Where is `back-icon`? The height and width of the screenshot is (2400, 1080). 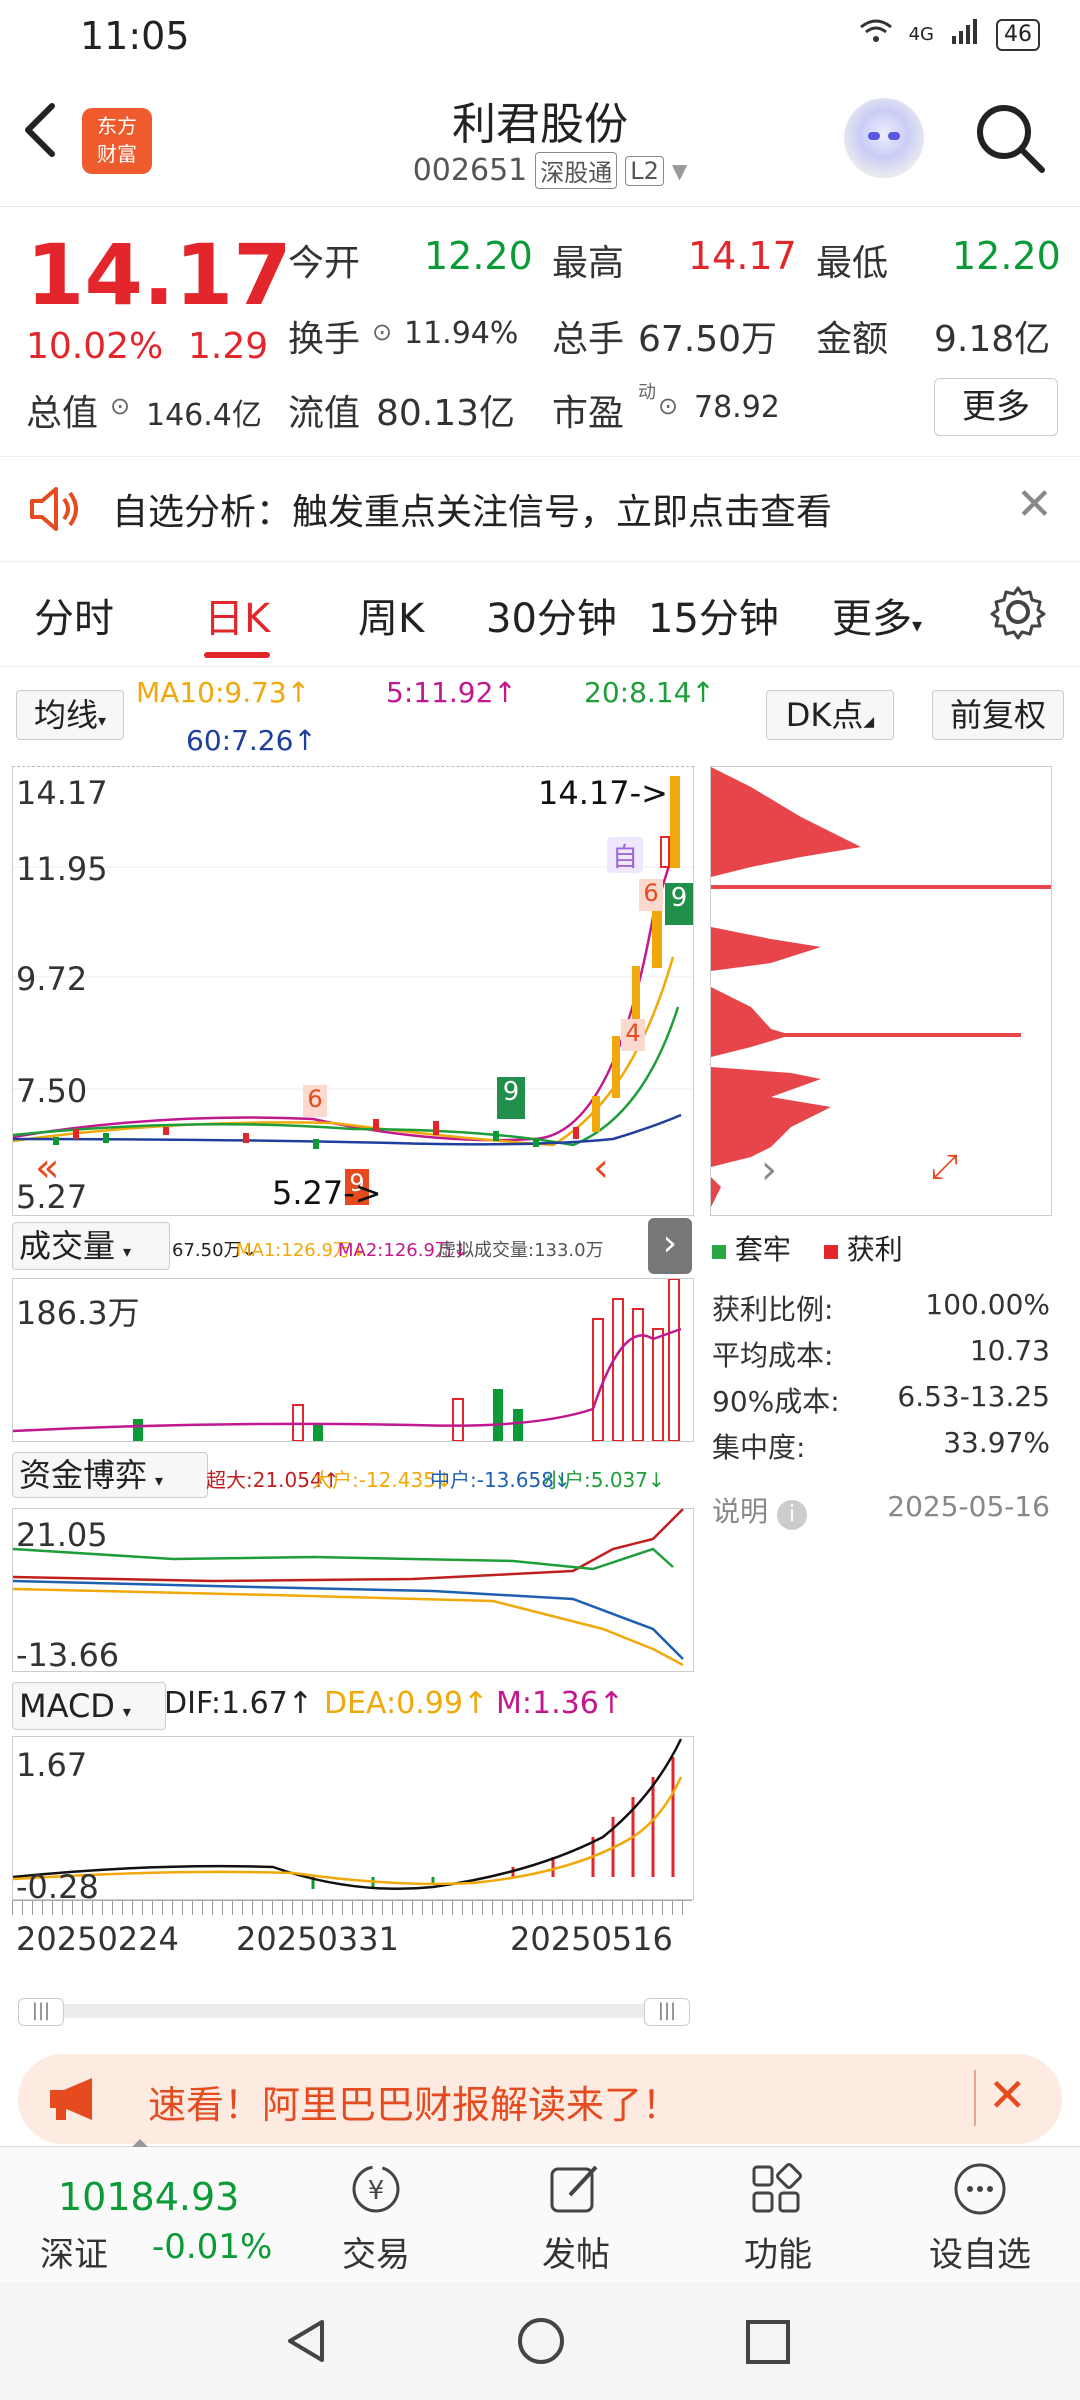
back-icon is located at coordinates (45, 135).